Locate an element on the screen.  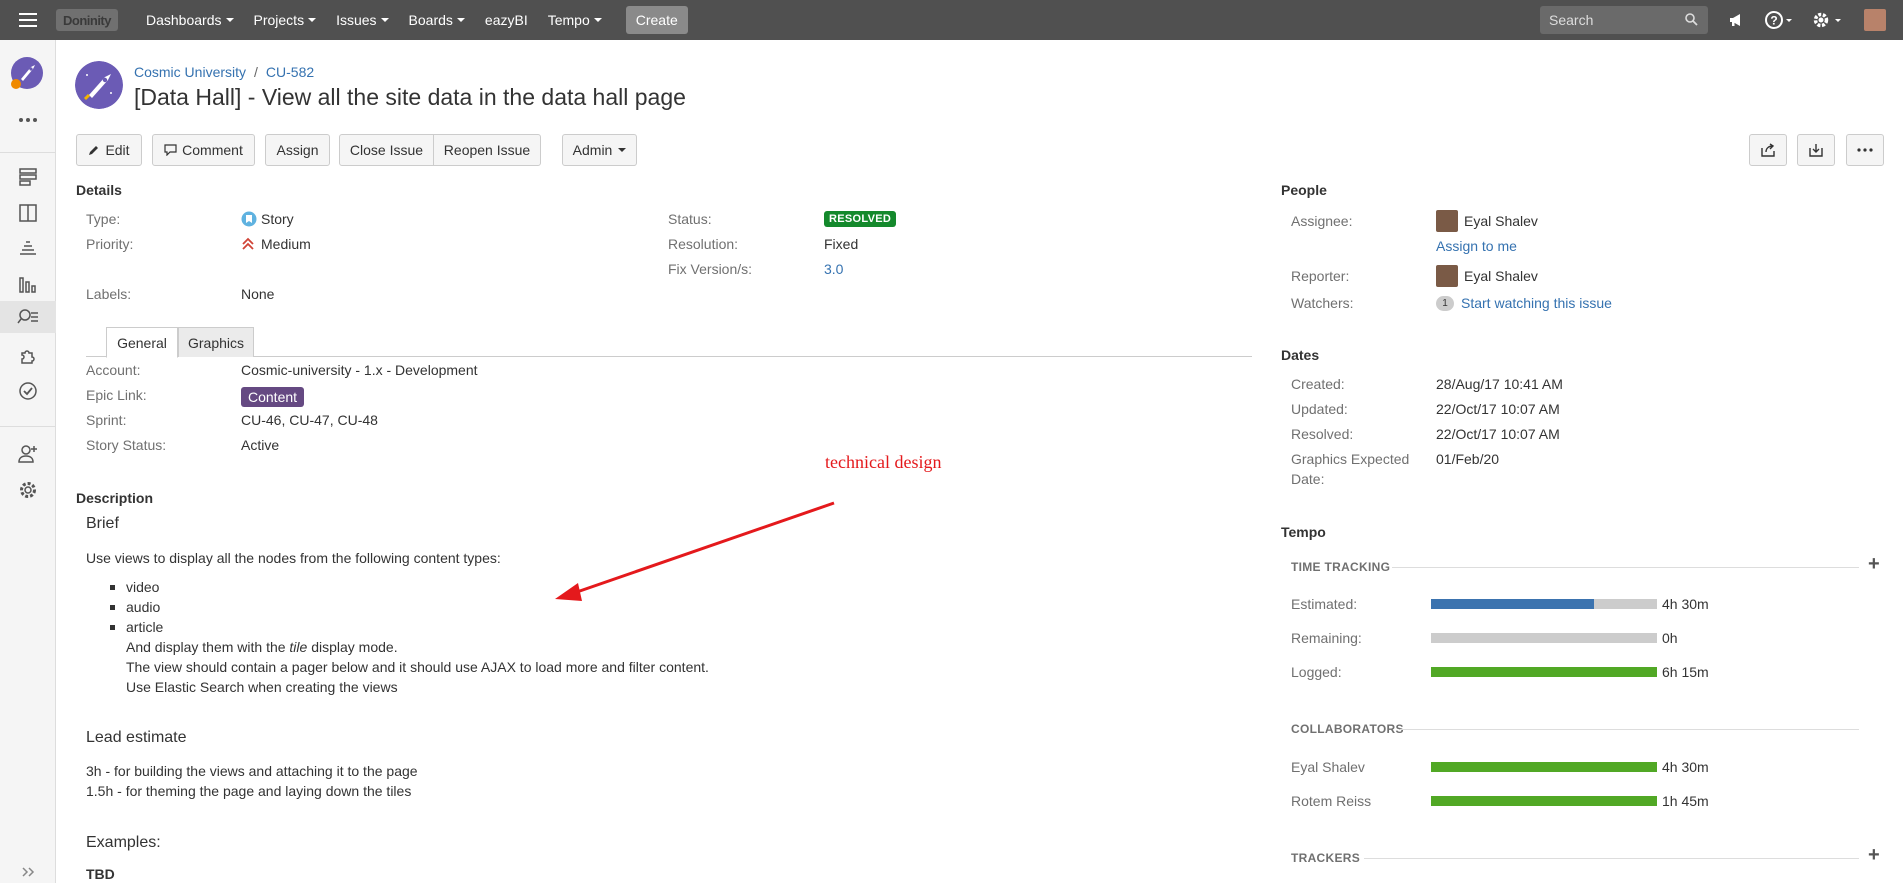
more-icon is located at coordinates (28, 120).